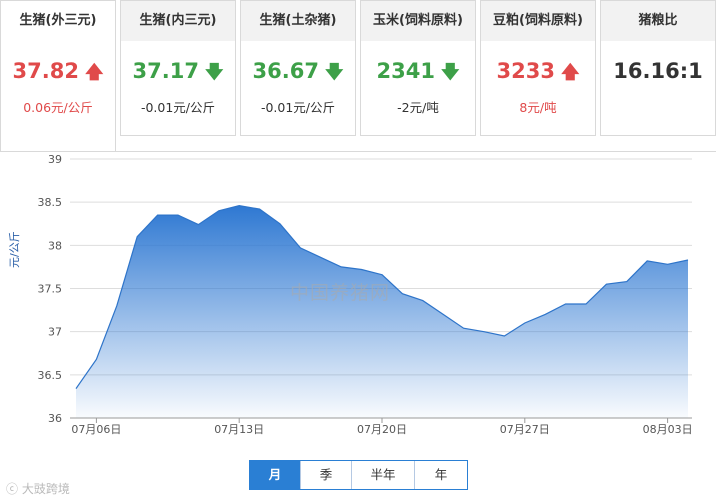 This screenshot has height=504, width=716. What do you see at coordinates (55, 159) in the screenshot?
I see `y-tick-label: 39` at bounding box center [55, 159].